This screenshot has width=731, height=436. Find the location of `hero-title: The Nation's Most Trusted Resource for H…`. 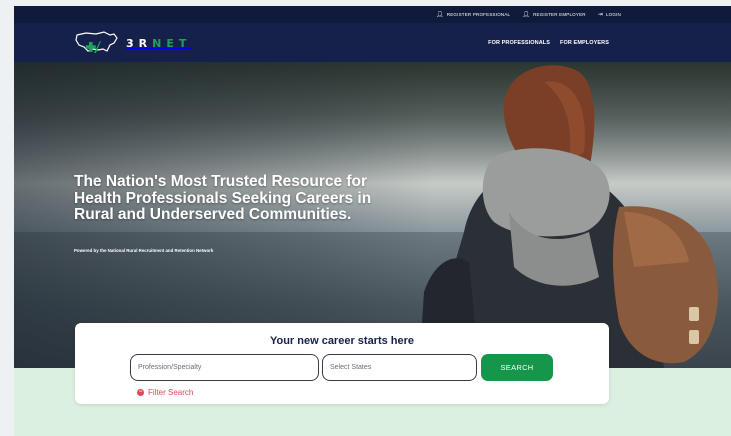

hero-title: The Nation's Most Trusted Resource for H… is located at coordinates (223, 198).